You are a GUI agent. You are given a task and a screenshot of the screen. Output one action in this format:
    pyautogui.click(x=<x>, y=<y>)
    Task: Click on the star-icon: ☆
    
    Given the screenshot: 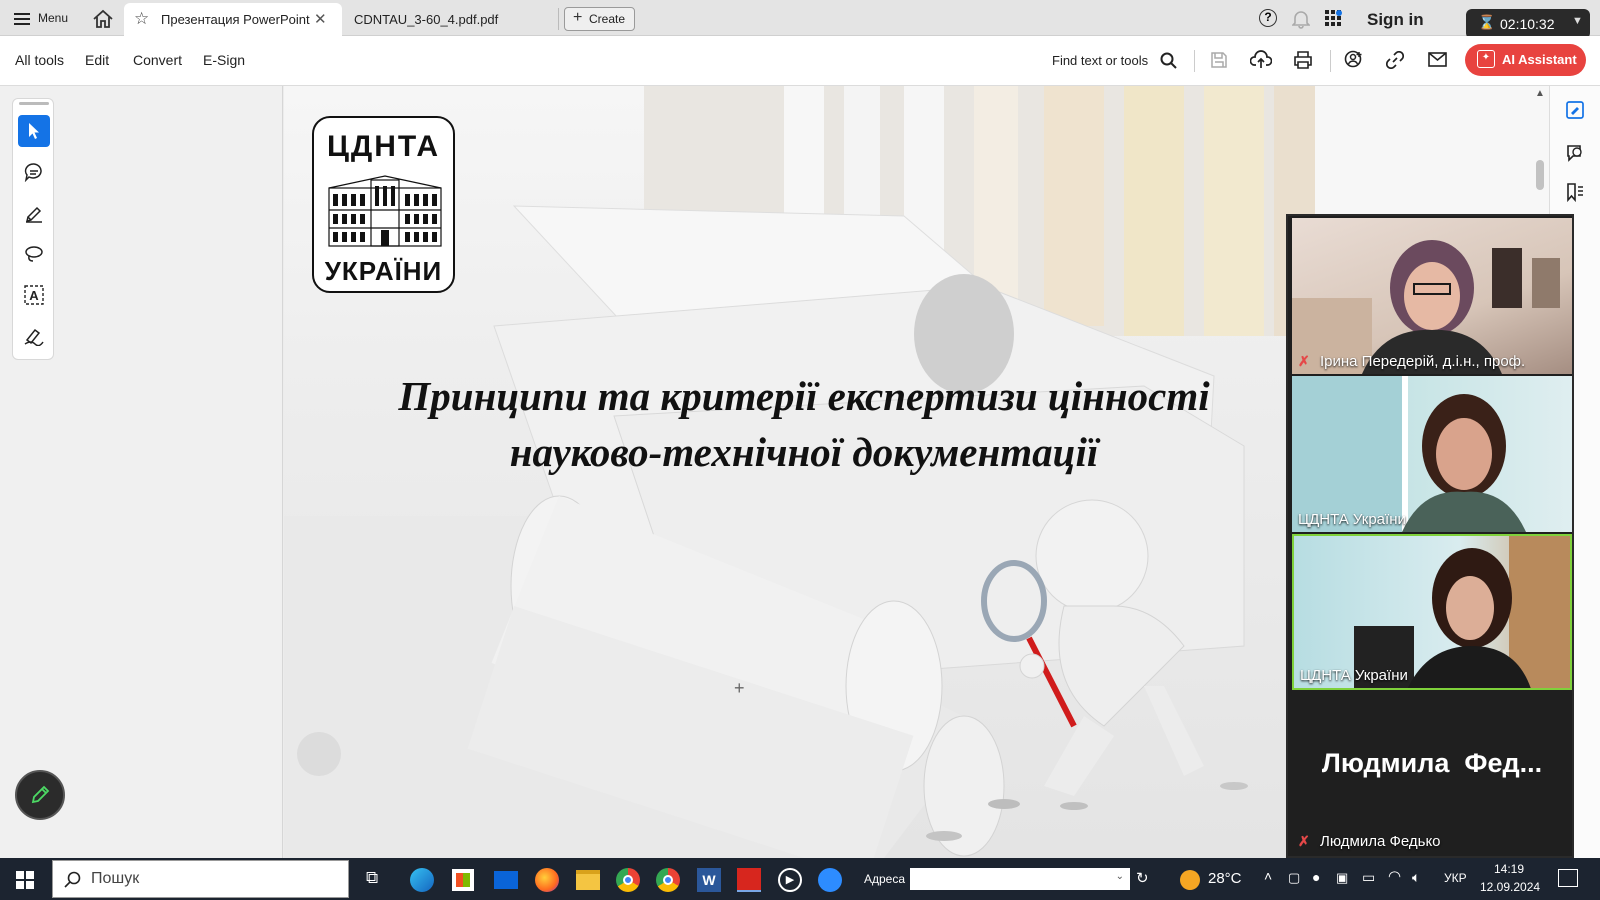 What is the action you would take?
    pyautogui.click(x=141, y=19)
    